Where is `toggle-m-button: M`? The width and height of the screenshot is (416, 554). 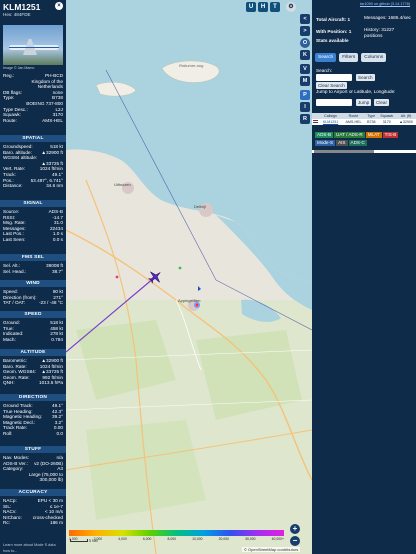 toggle-m-button: M is located at coordinates (305, 81).